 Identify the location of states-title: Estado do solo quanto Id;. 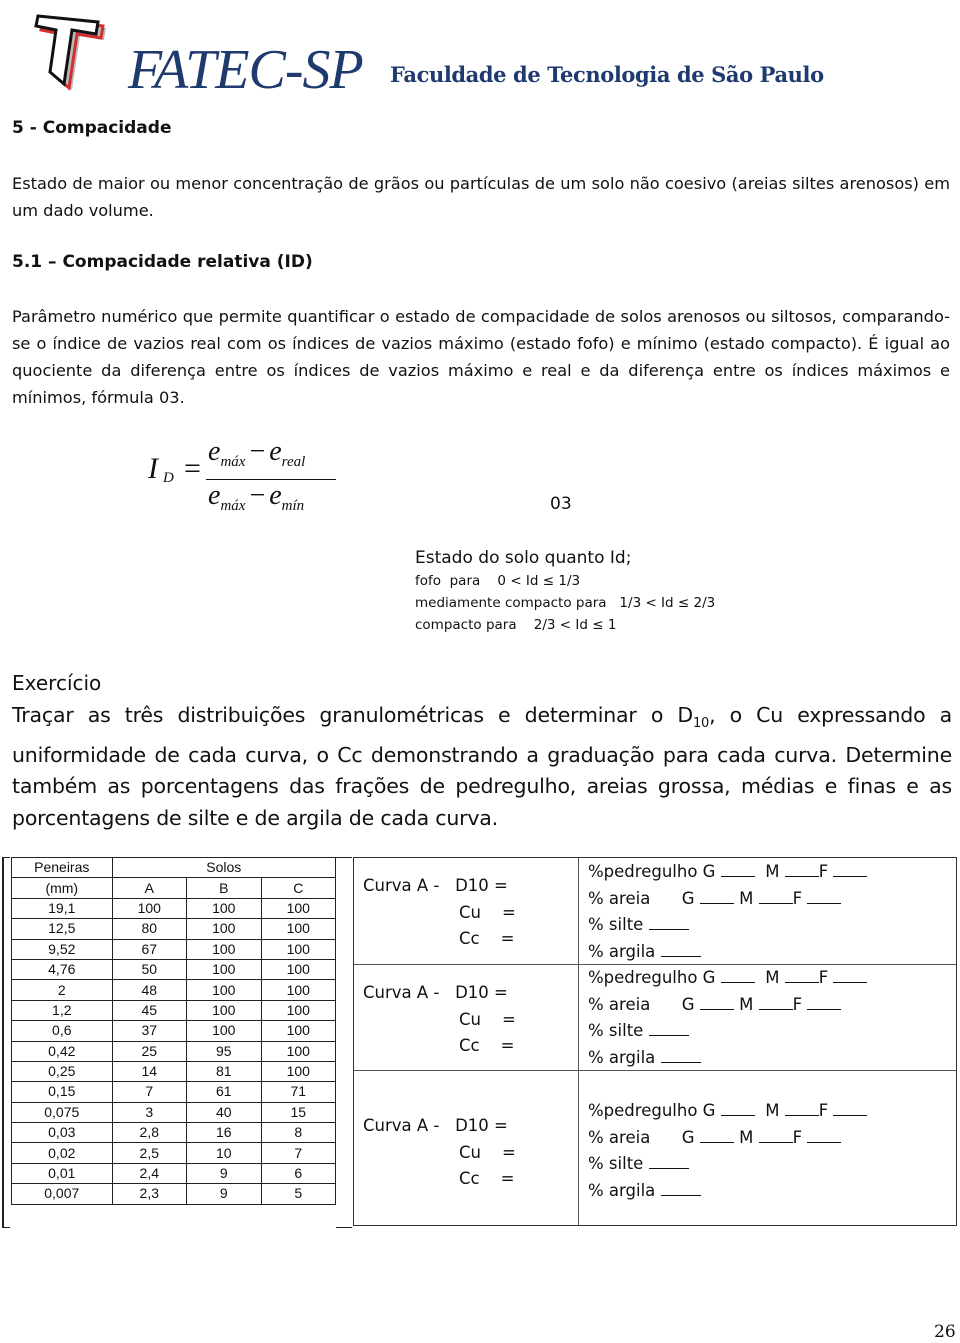
(523, 558).